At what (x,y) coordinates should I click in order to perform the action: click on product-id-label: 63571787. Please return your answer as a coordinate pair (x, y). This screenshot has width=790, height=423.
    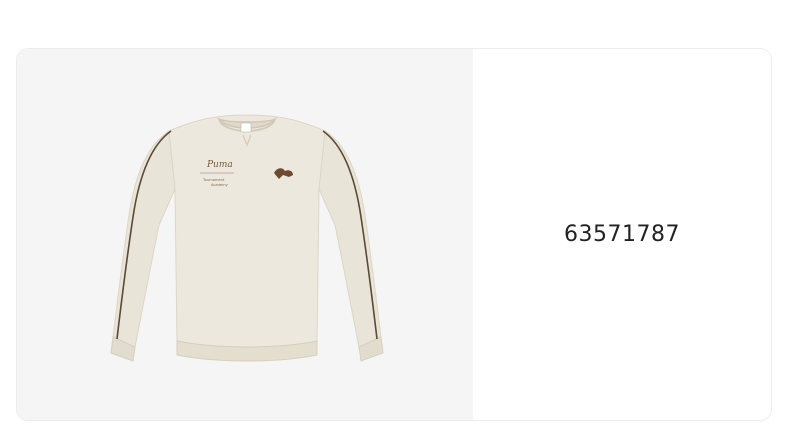
    Looking at the image, I should click on (622, 234).